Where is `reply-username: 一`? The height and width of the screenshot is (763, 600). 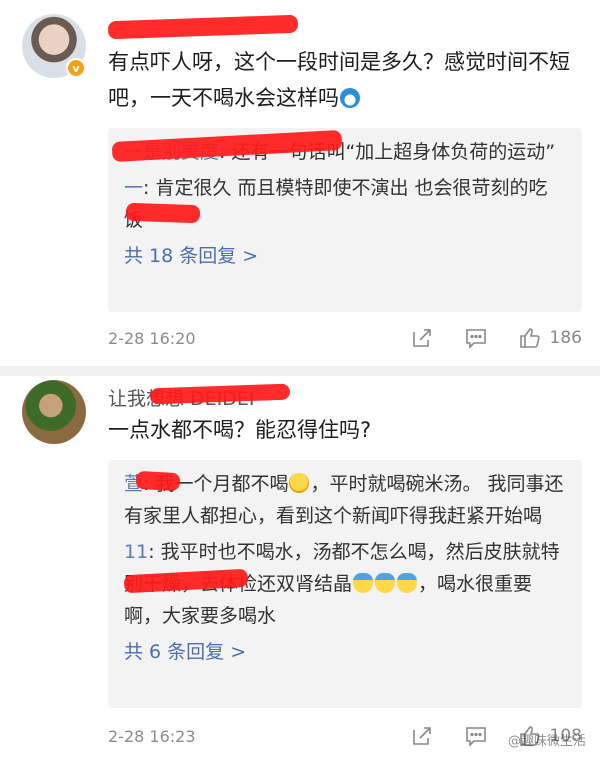 reply-username: 一 is located at coordinates (133, 188).